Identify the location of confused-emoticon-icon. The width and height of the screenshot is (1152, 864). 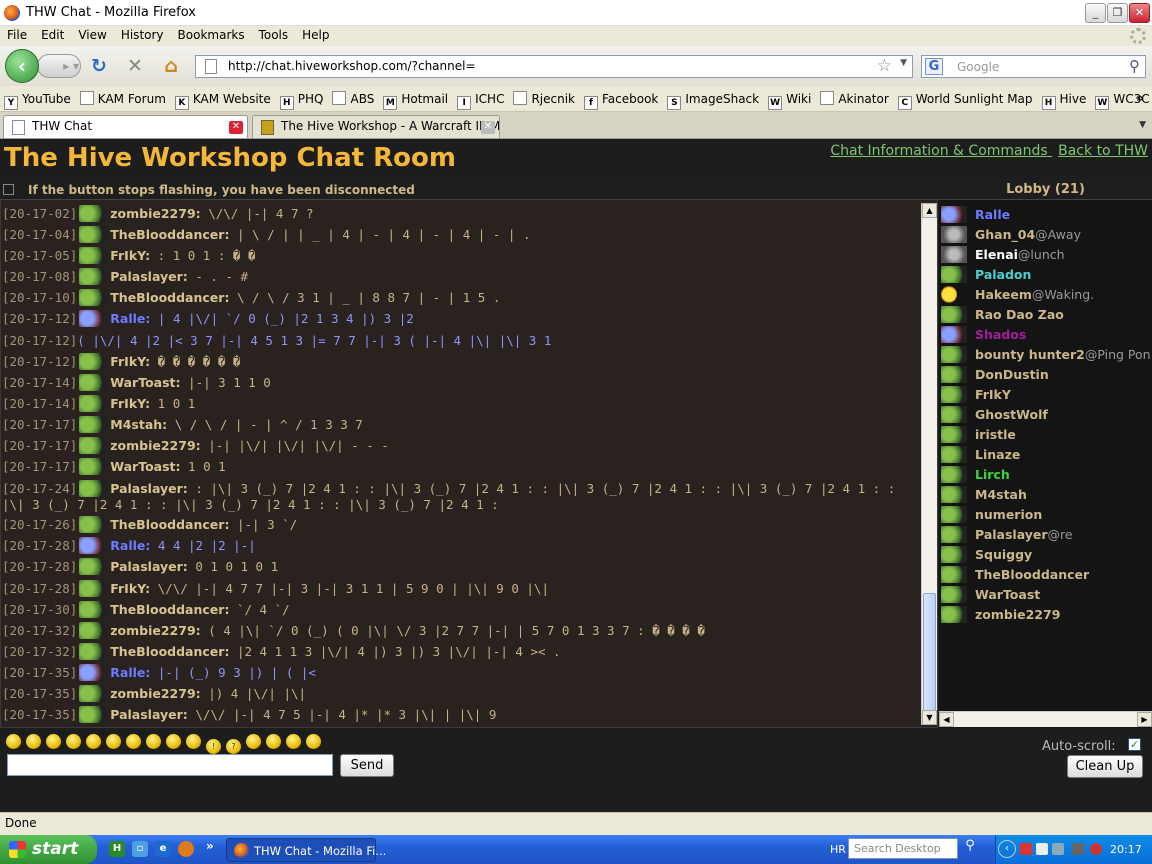
(33, 741).